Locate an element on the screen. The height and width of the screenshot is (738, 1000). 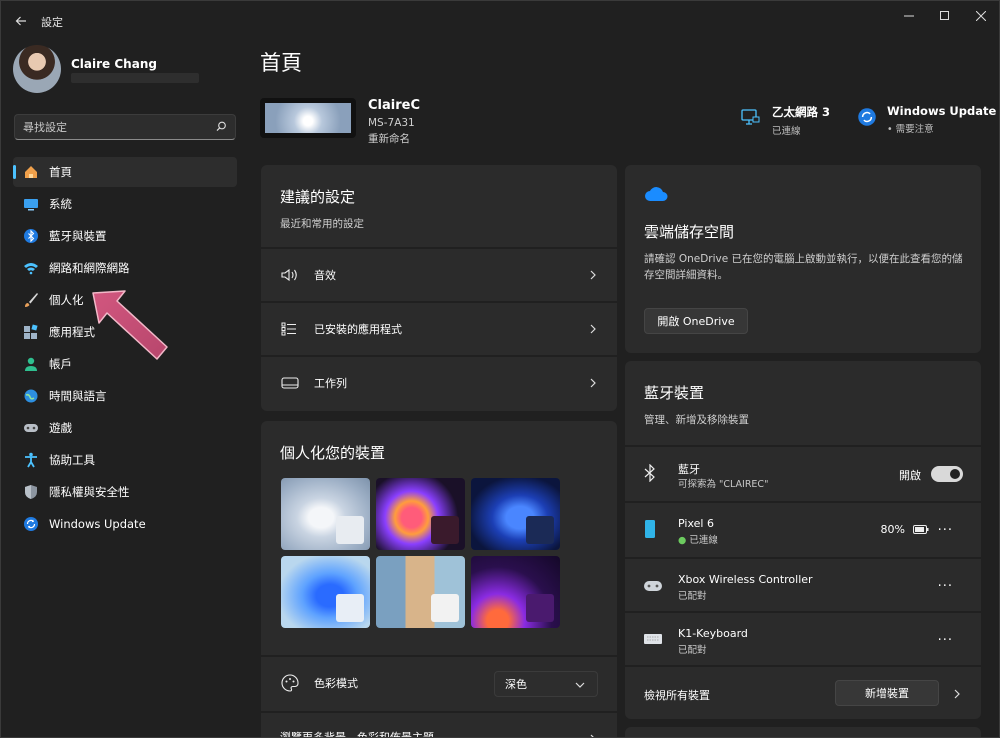
color-mode-value: 深色 is located at coordinates (516, 684).